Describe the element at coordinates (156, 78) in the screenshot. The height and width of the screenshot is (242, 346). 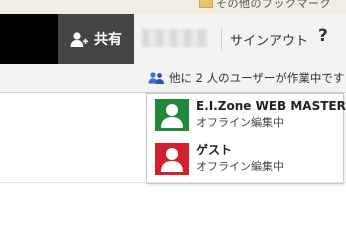
I see `people-icon` at that location.